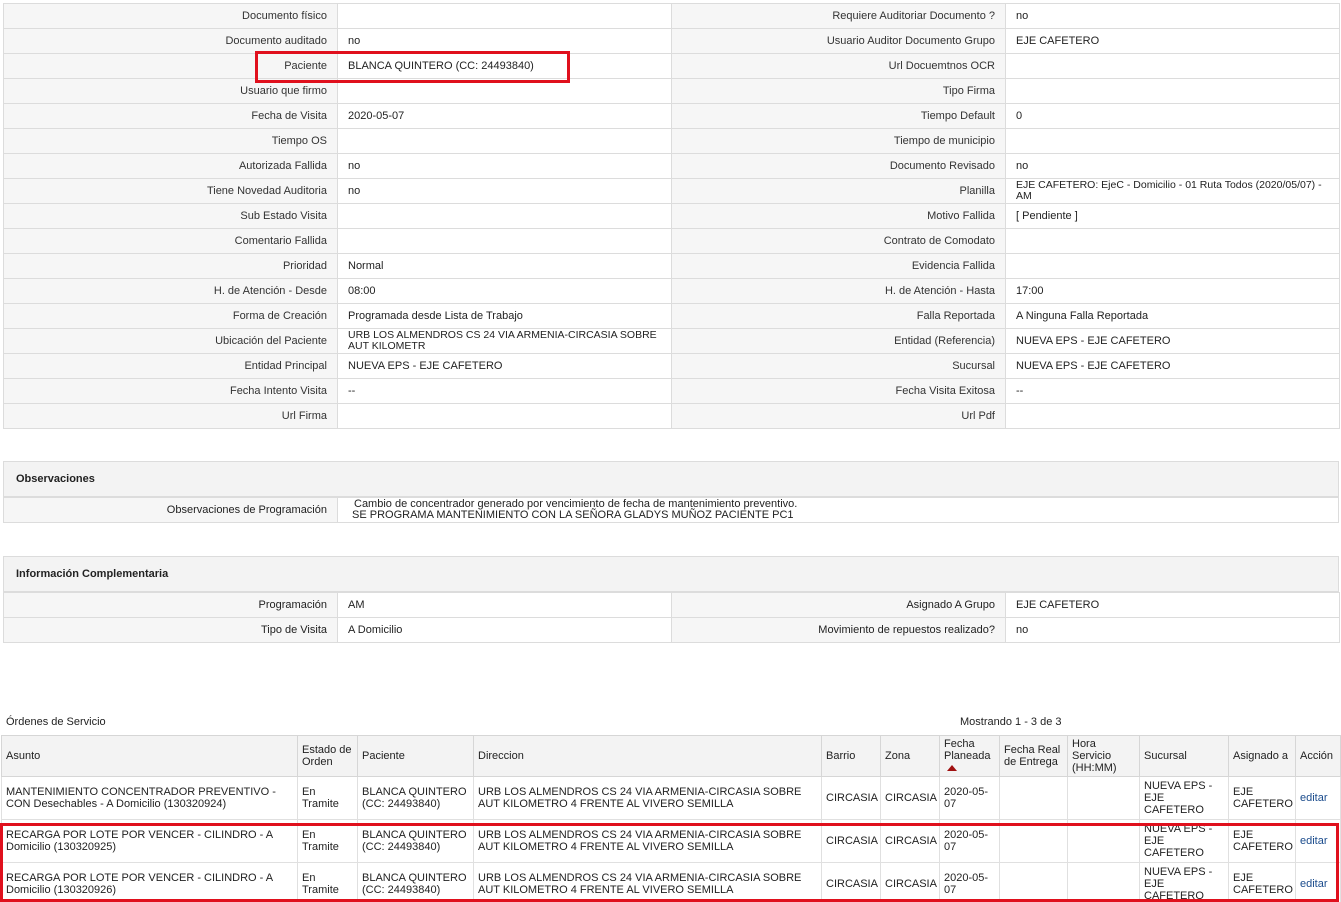  I want to click on detail-value: Programada desde Lista de Trabajo, so click(504, 316).